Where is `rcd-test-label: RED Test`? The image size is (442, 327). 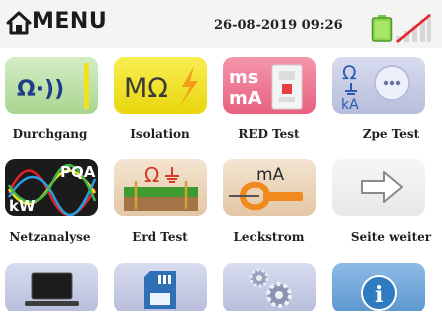
rcd-test-label: RED Test is located at coordinates (269, 134).